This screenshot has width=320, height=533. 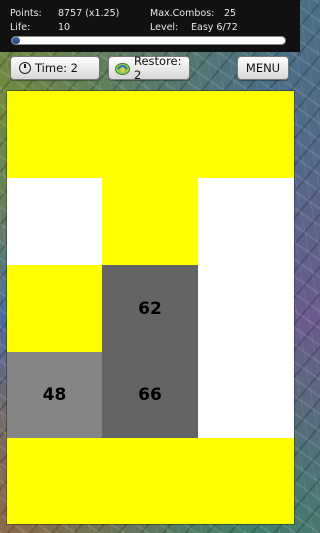 I want to click on time-button-label: Time: 2, so click(x=56, y=68).